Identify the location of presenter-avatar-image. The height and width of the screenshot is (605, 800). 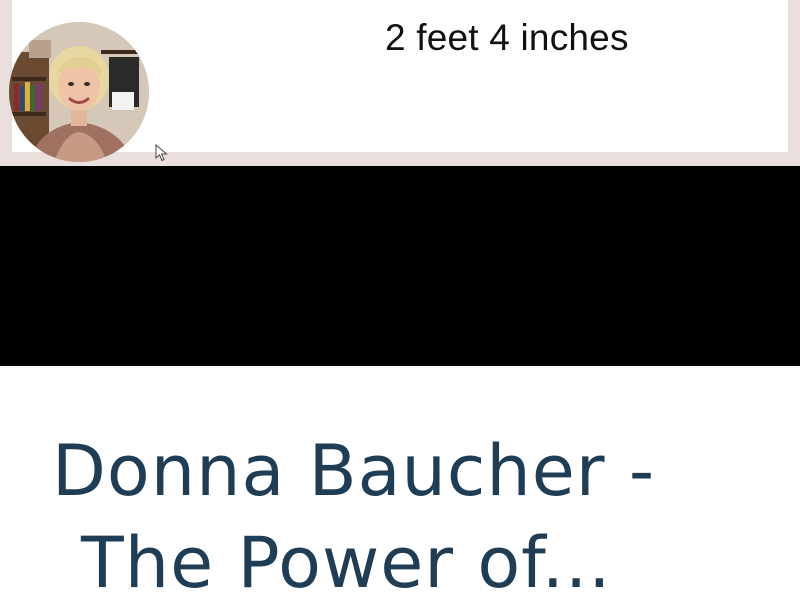
(79, 92).